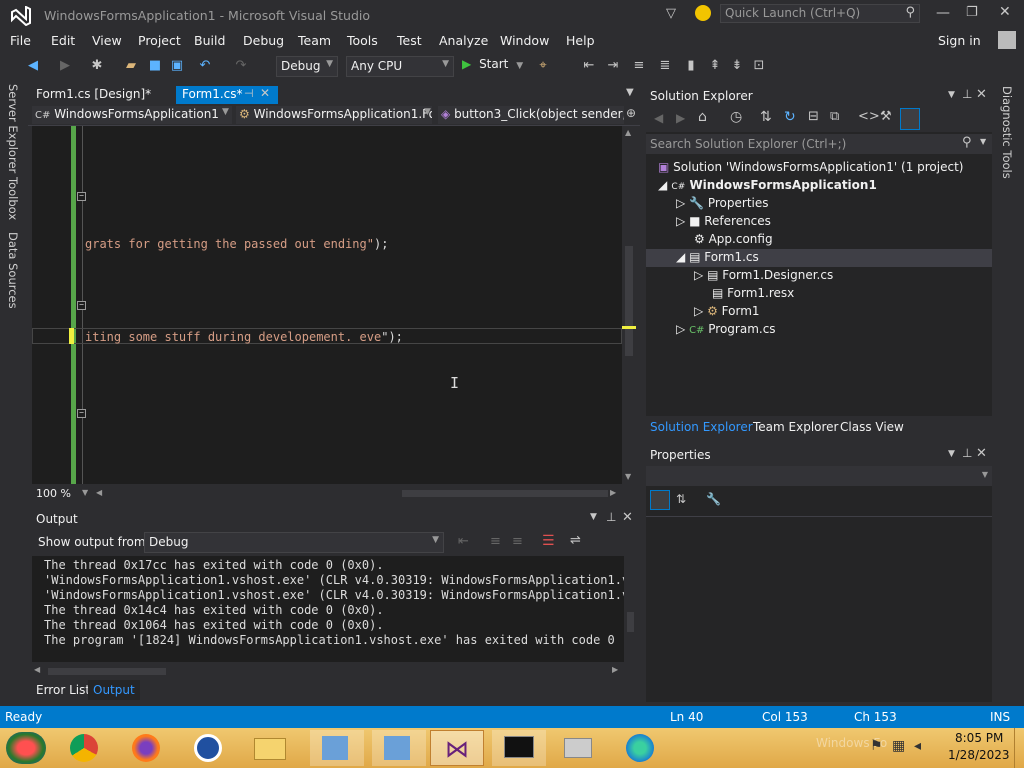 The width and height of the screenshot is (1024, 768). What do you see at coordinates (665, 66) in the screenshot?
I see `uncomment-icon: ≣` at bounding box center [665, 66].